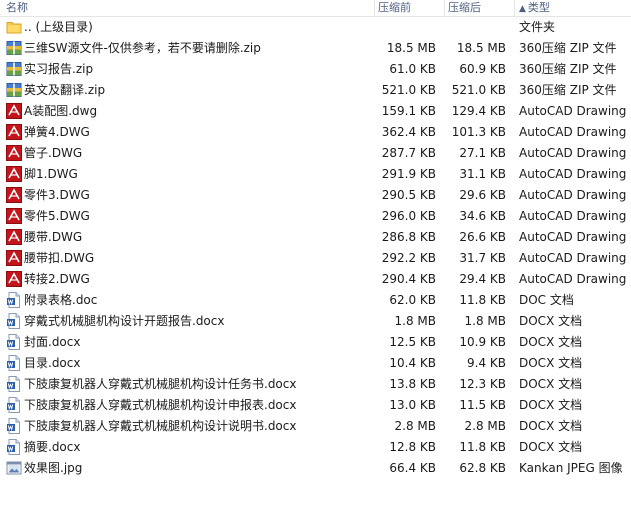 The image size is (631, 522). Describe the element at coordinates (408, 237) in the screenshot. I see `file-size-compressed: 286.8 KB` at that location.